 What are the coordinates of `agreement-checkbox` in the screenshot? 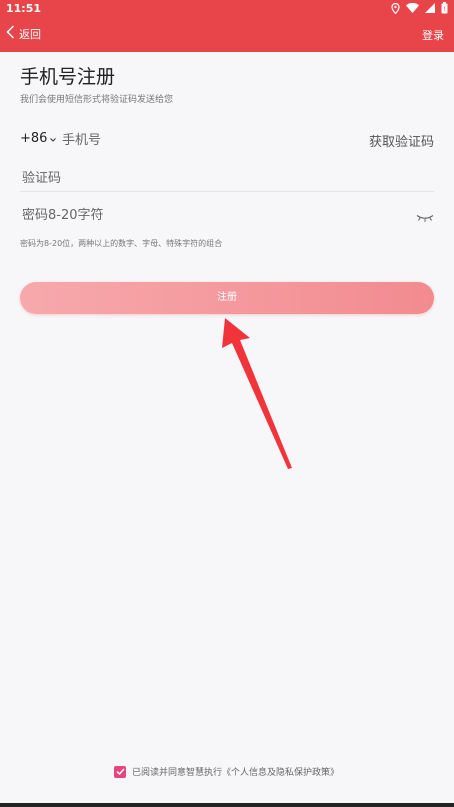 It's located at (120, 771).